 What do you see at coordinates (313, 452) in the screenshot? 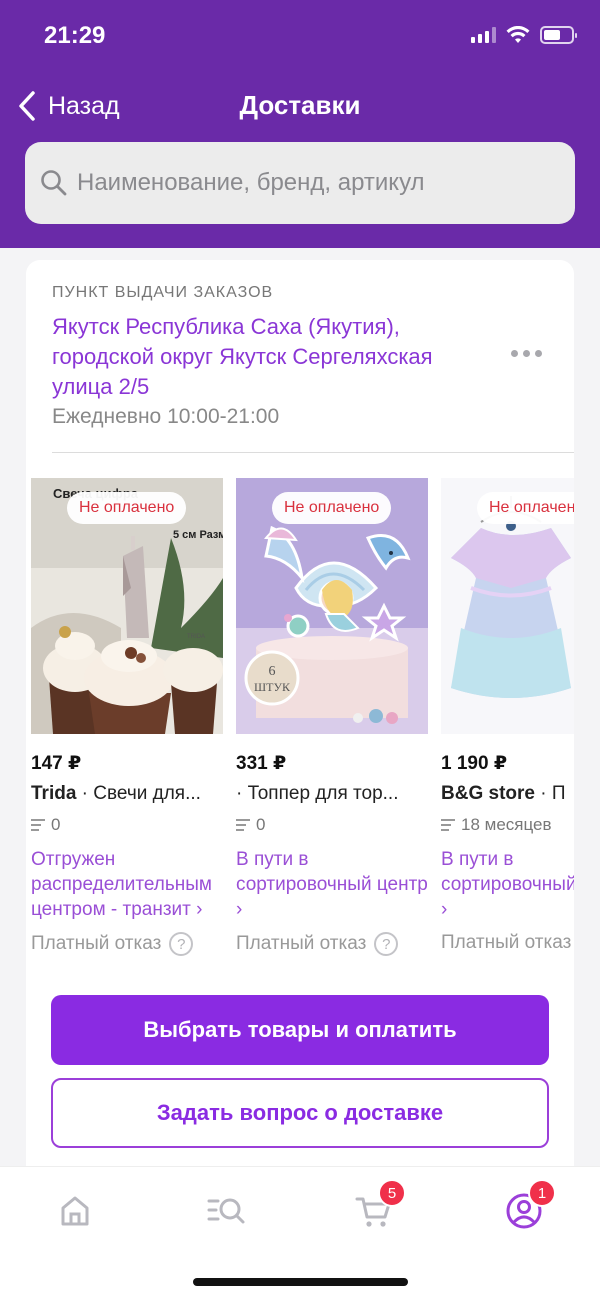
I see `divider` at bounding box center [313, 452].